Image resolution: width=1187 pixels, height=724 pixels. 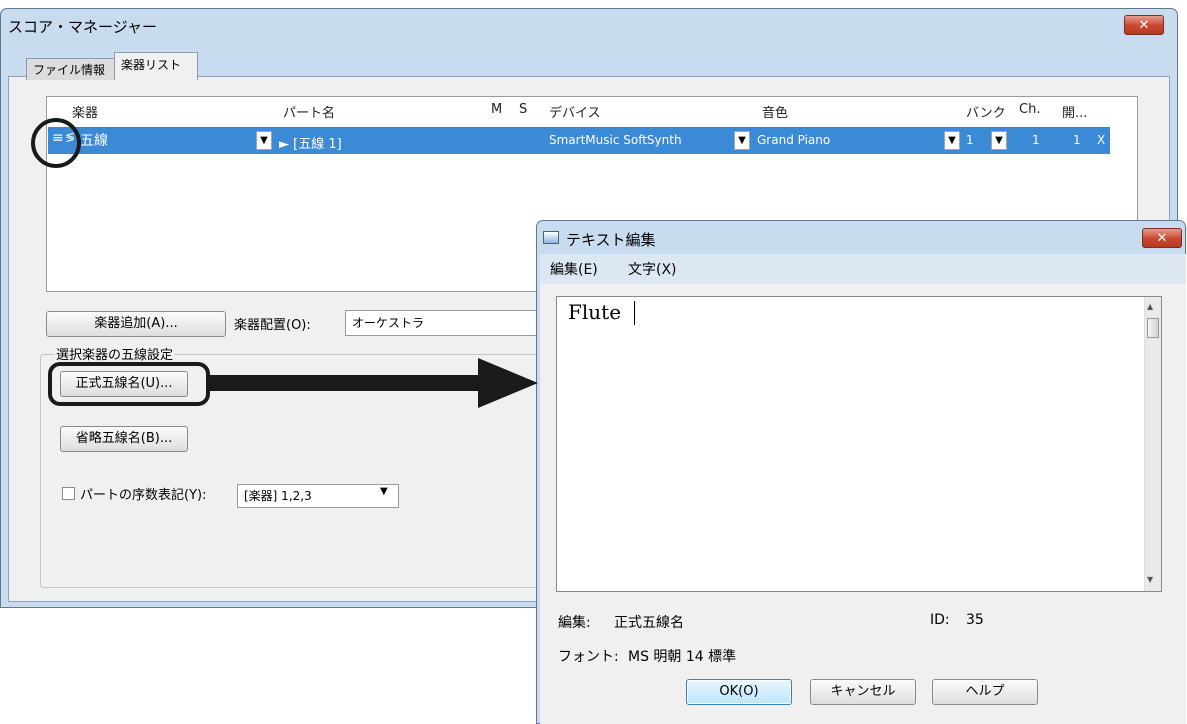 What do you see at coordinates (115, 353) in the screenshot?
I see `staff-settings-group-title: 選択楽器の五線設定` at bounding box center [115, 353].